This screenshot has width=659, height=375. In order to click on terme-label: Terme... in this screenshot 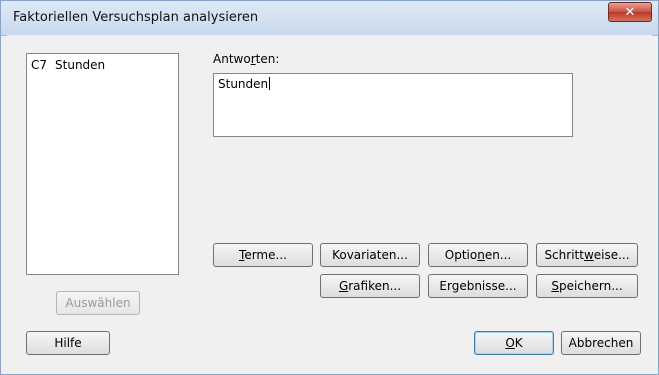, I will do `click(263, 255)`.